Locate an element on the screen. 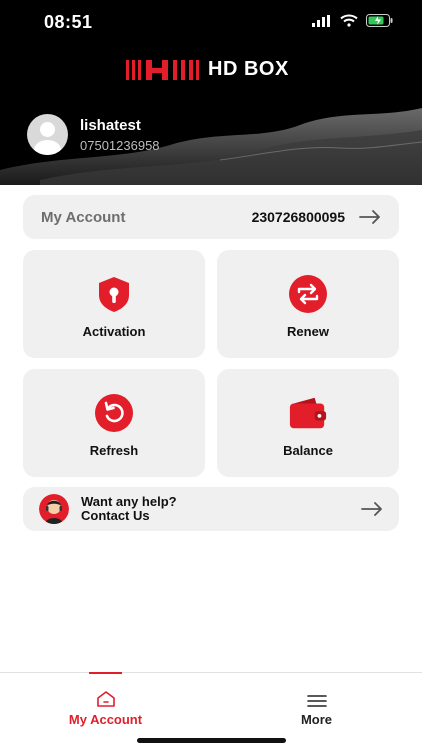 This screenshot has width=422, height=750. balance-tile: Balance is located at coordinates (308, 423).